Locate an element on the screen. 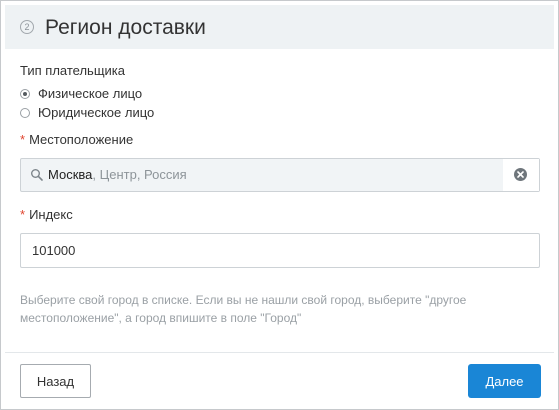 This screenshot has width=559, height=410. clear-circle-icon is located at coordinates (520, 174).